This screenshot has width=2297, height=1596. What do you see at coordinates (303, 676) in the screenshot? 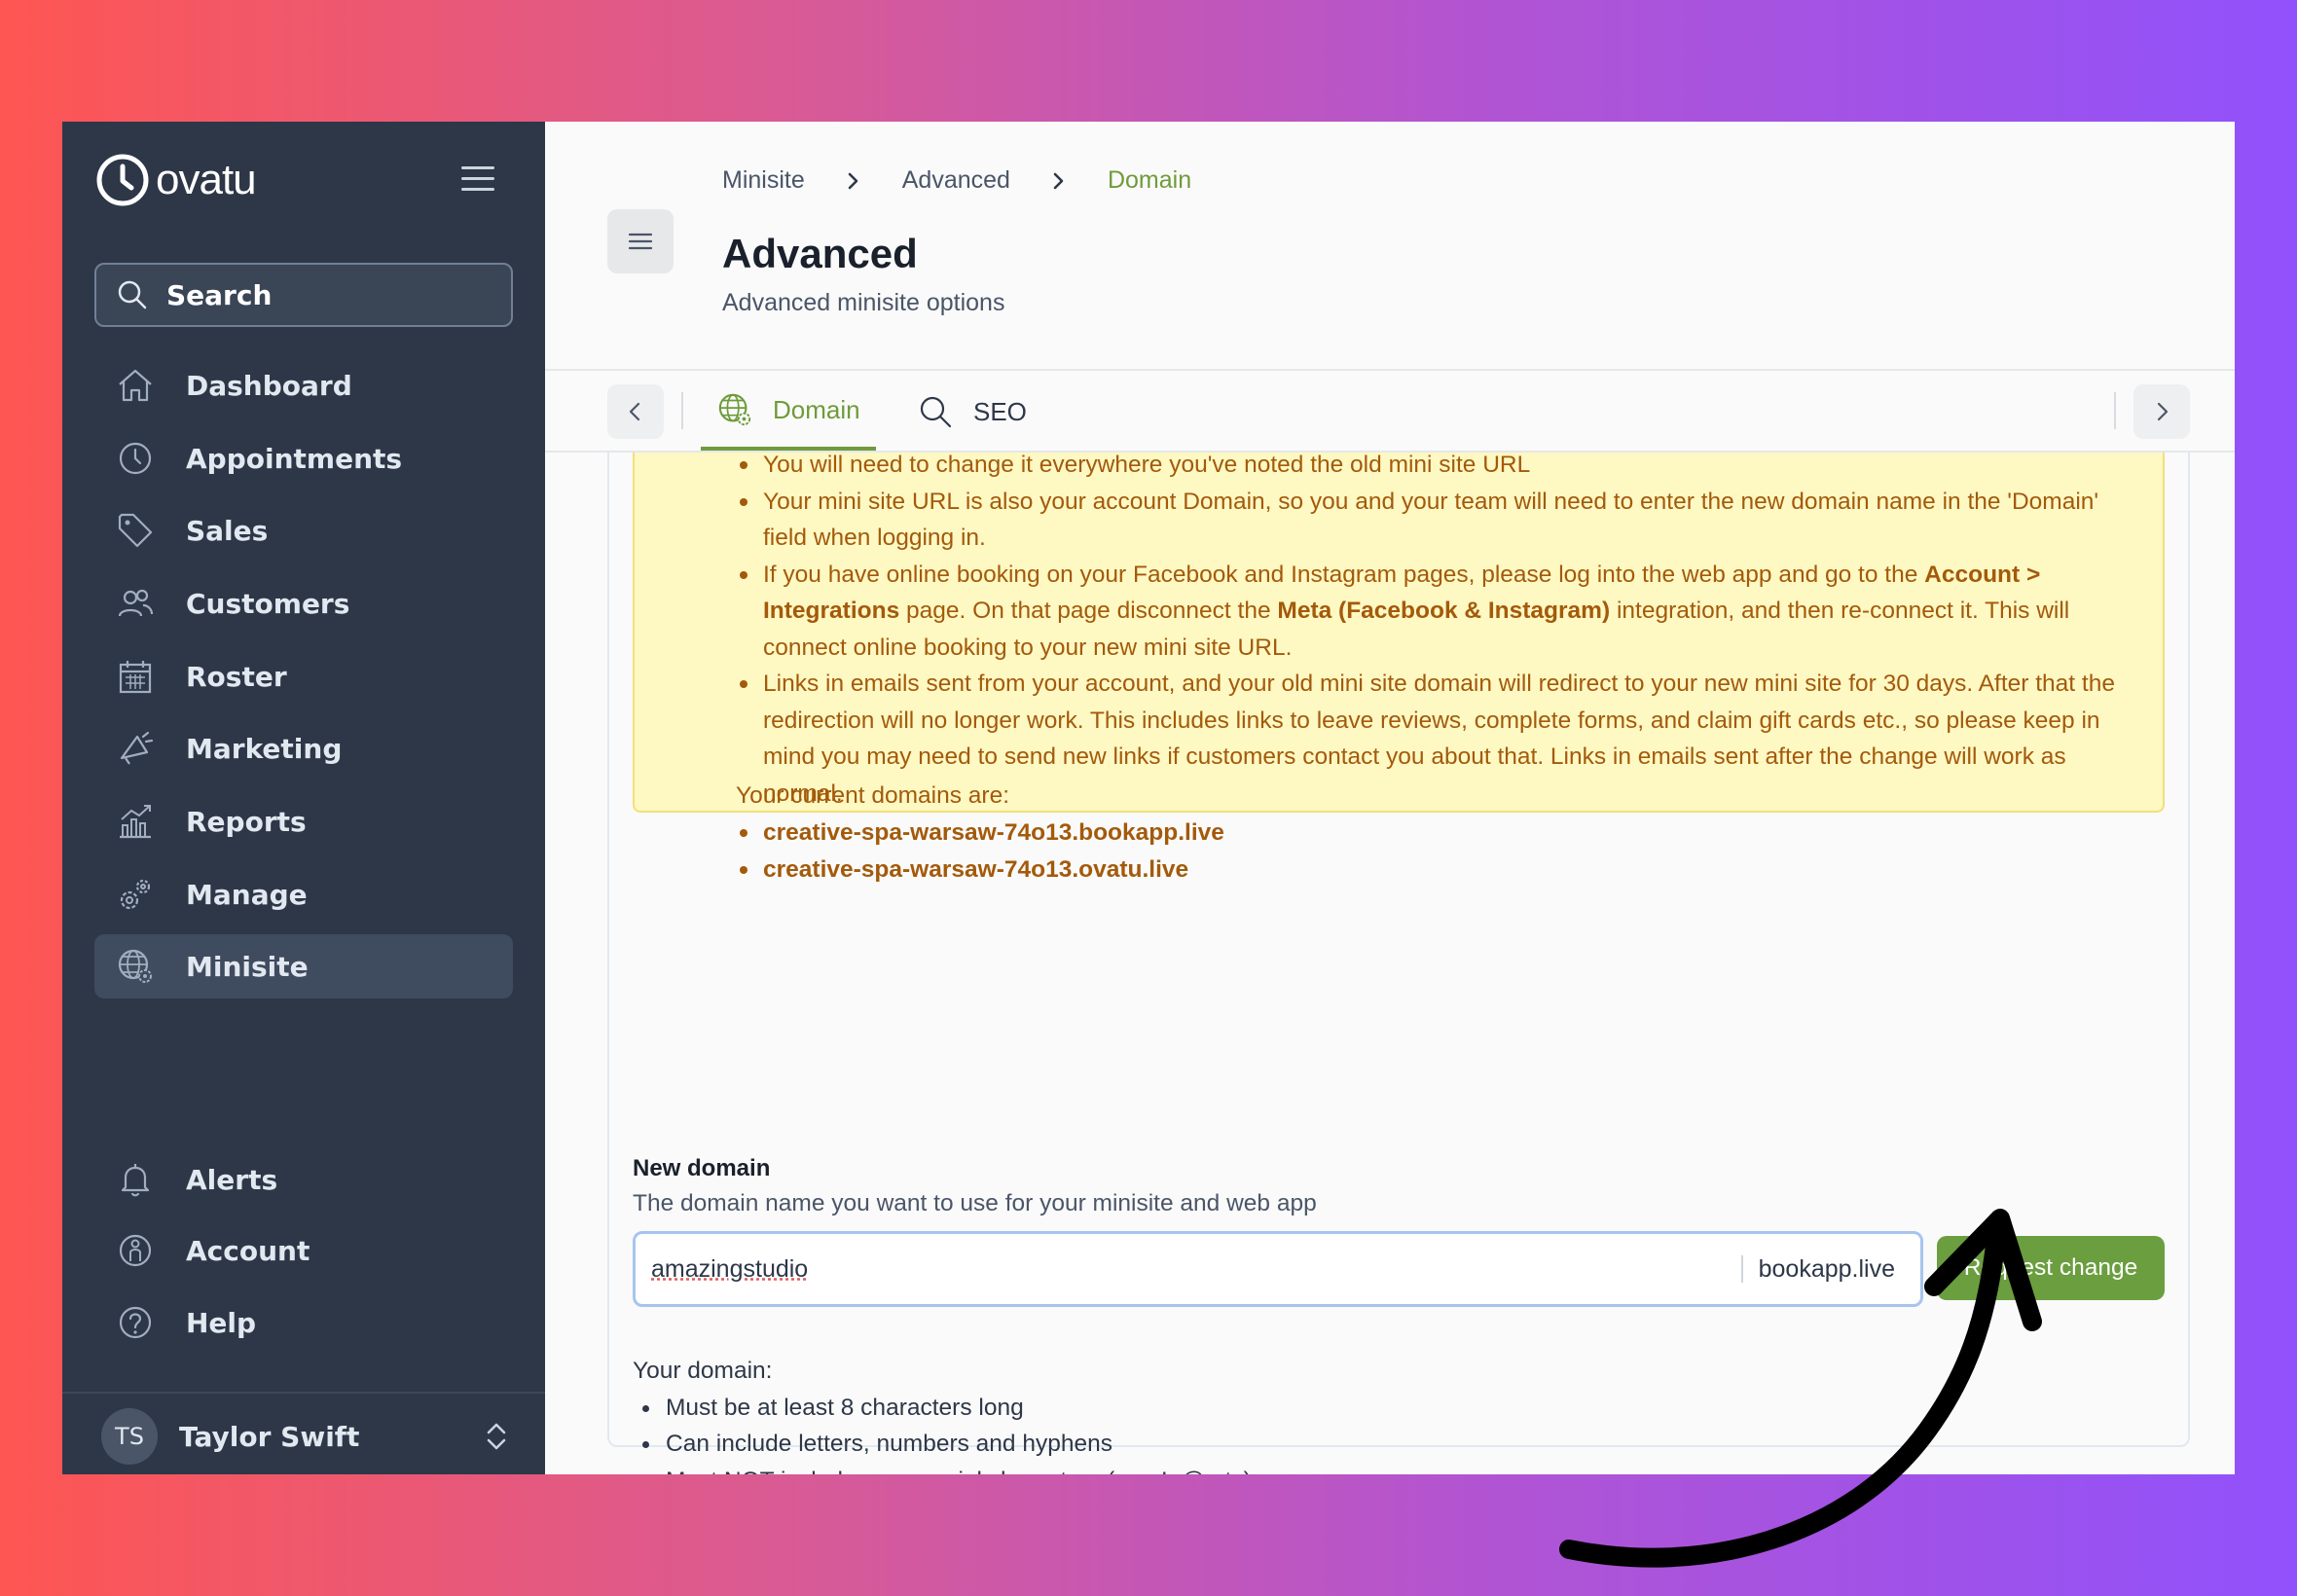
I see `sidebar-item-roster: Roster` at bounding box center [303, 676].